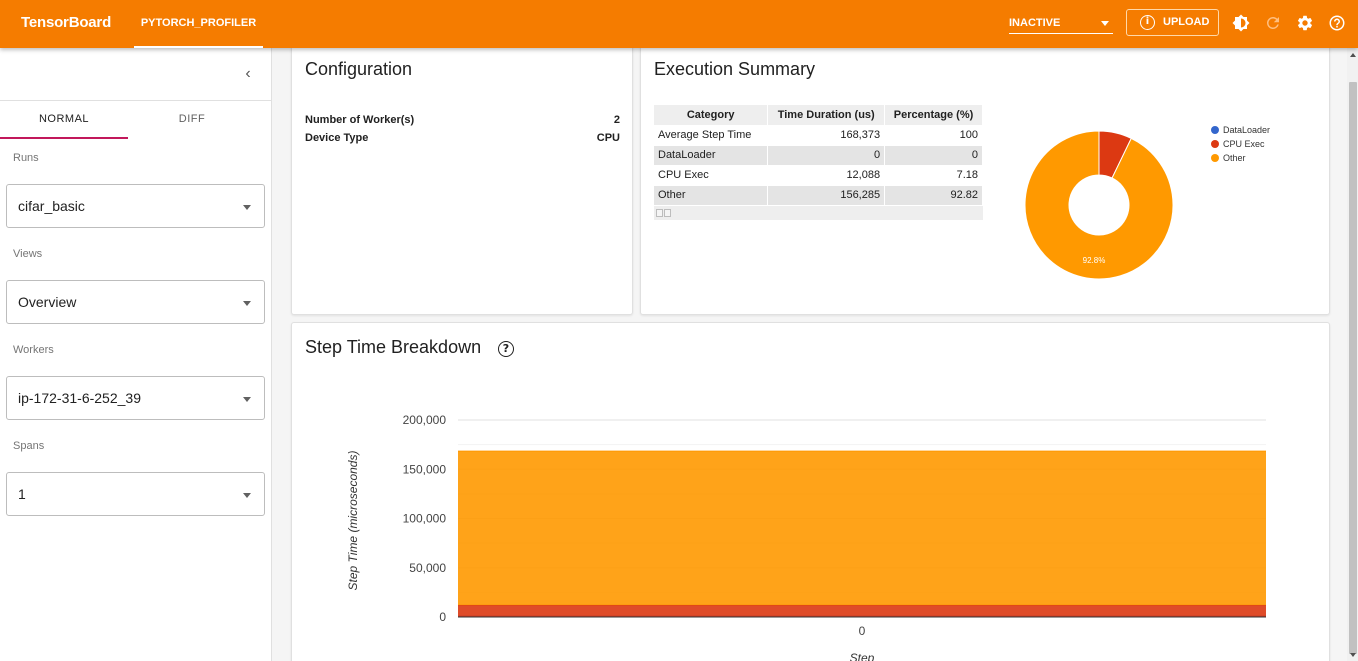  Describe the element at coordinates (711, 175) in the screenshot. I see `table-cell: CPU Exec` at that location.